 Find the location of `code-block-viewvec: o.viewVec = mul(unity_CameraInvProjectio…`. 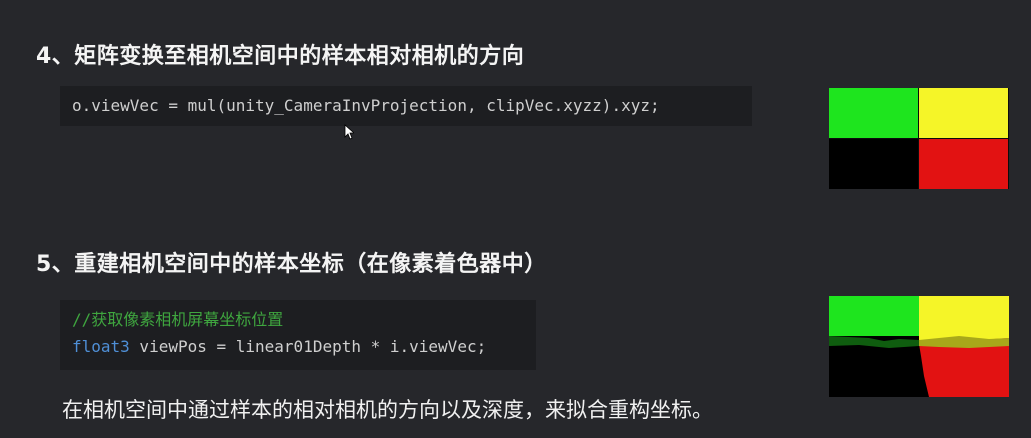

code-block-viewvec: o.viewVec = mul(unity_CameraInvProjectio… is located at coordinates (406, 106).